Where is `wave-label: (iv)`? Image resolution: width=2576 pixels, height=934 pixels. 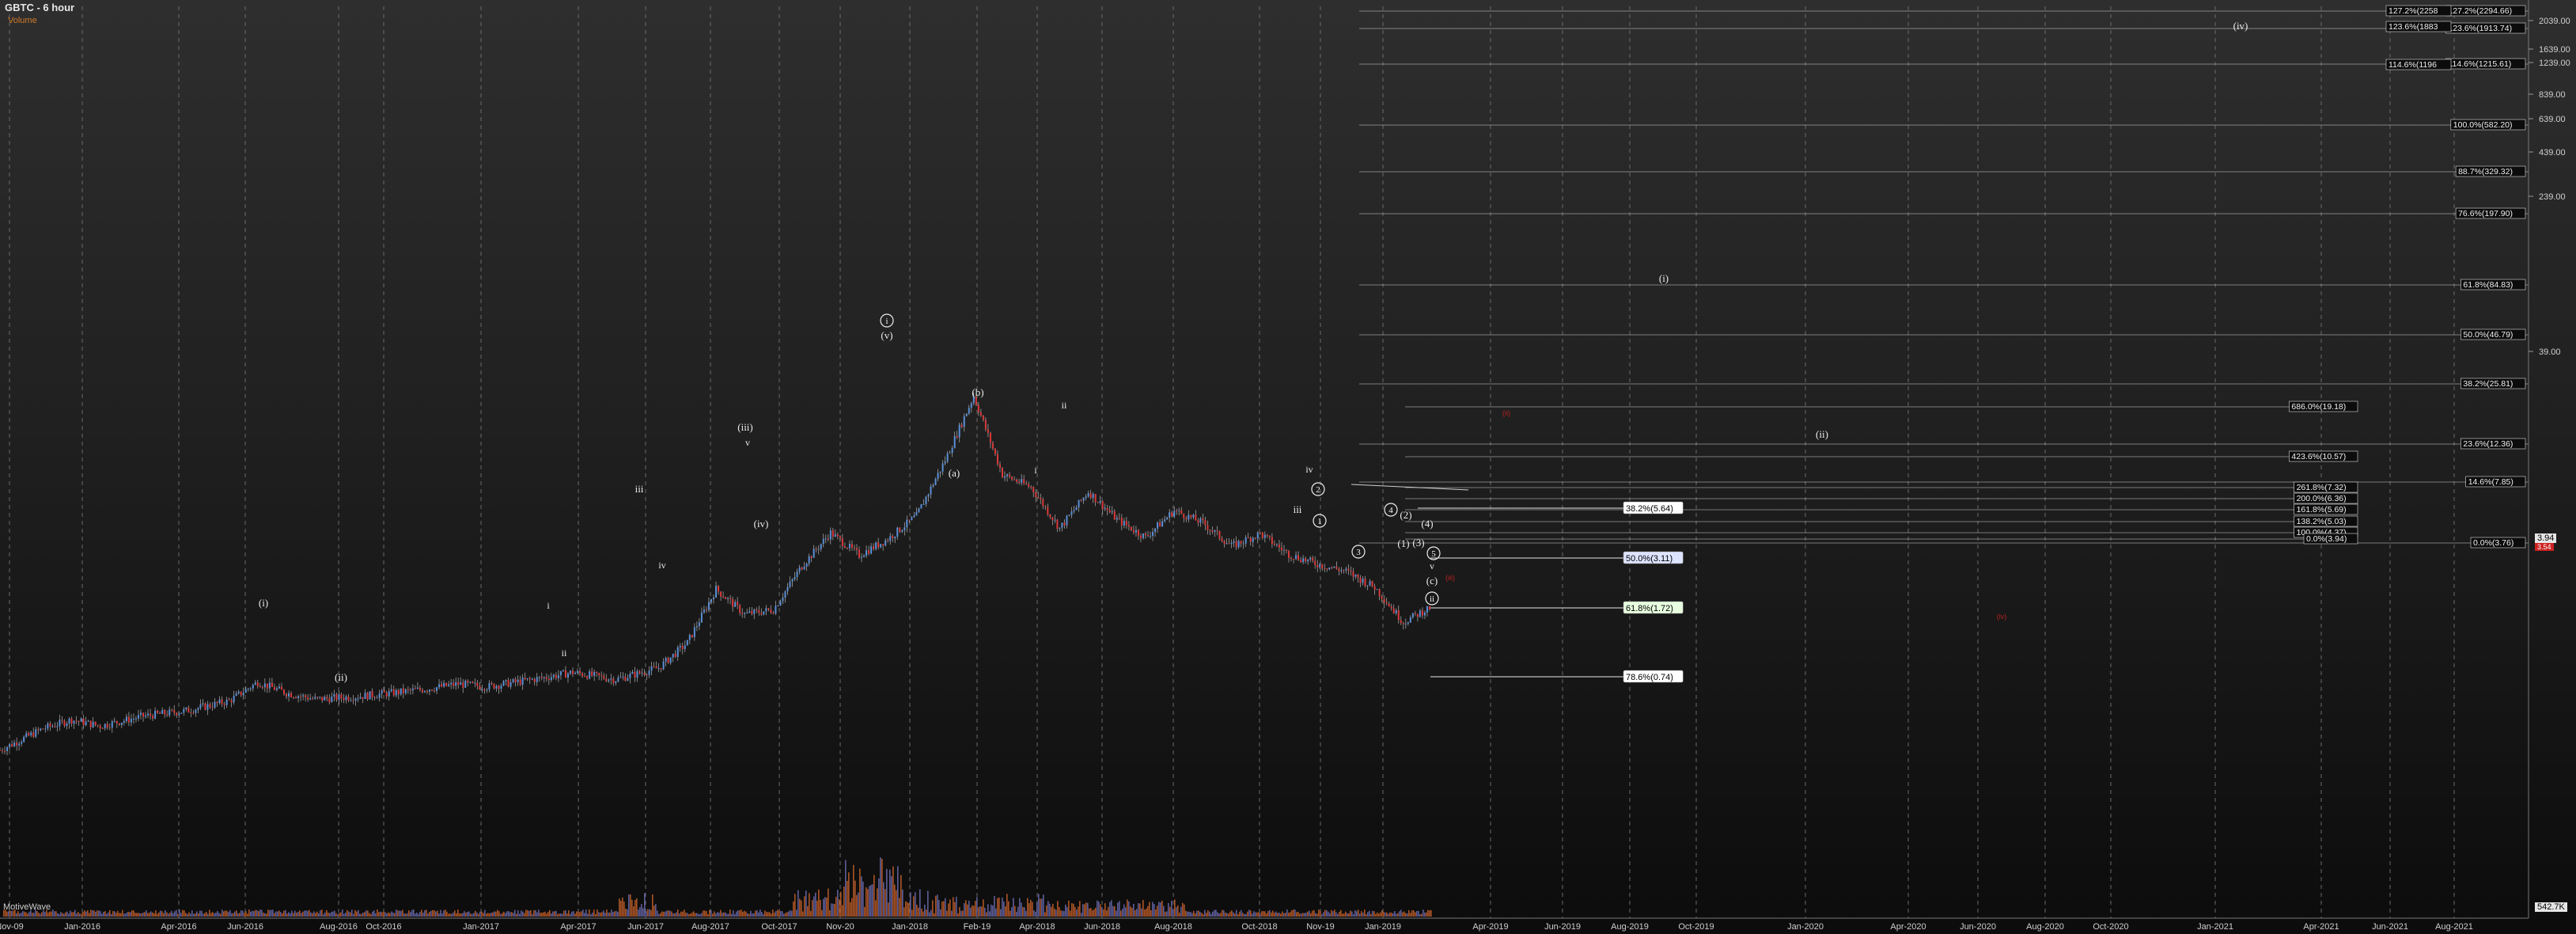 wave-label: (iv) is located at coordinates (2240, 26).